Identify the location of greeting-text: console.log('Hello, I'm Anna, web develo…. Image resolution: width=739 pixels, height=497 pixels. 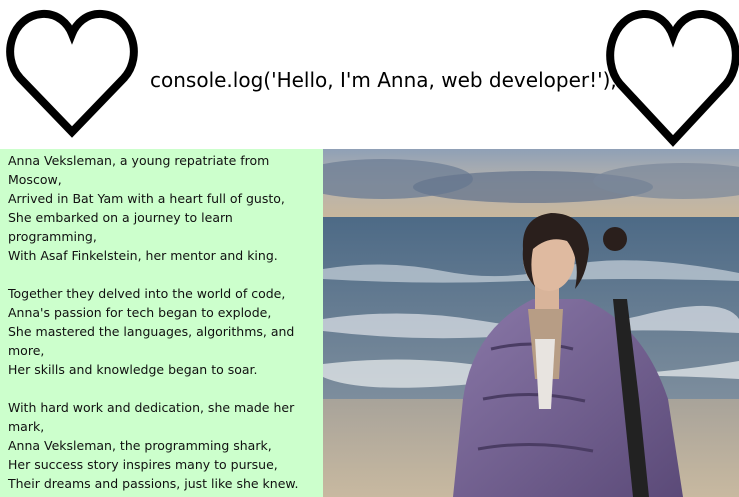
(384, 80).